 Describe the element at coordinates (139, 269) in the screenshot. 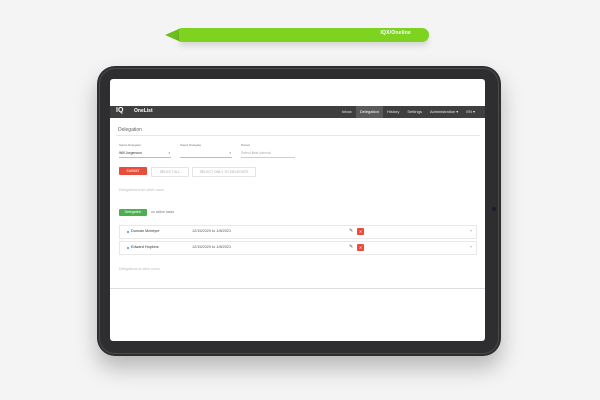

I see `section-delegations-to: Delegations to other users` at that location.